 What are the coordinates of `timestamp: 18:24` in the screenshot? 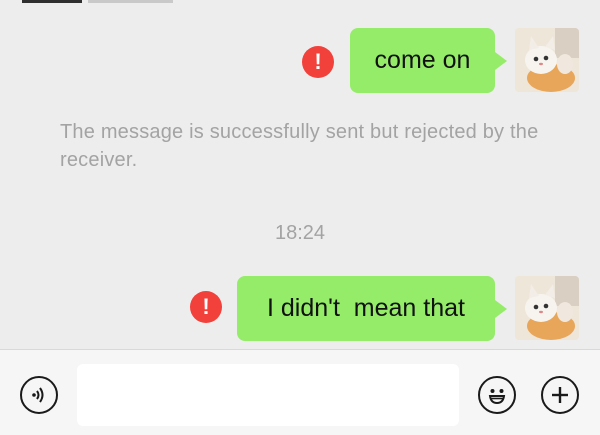 It's located at (300, 233).